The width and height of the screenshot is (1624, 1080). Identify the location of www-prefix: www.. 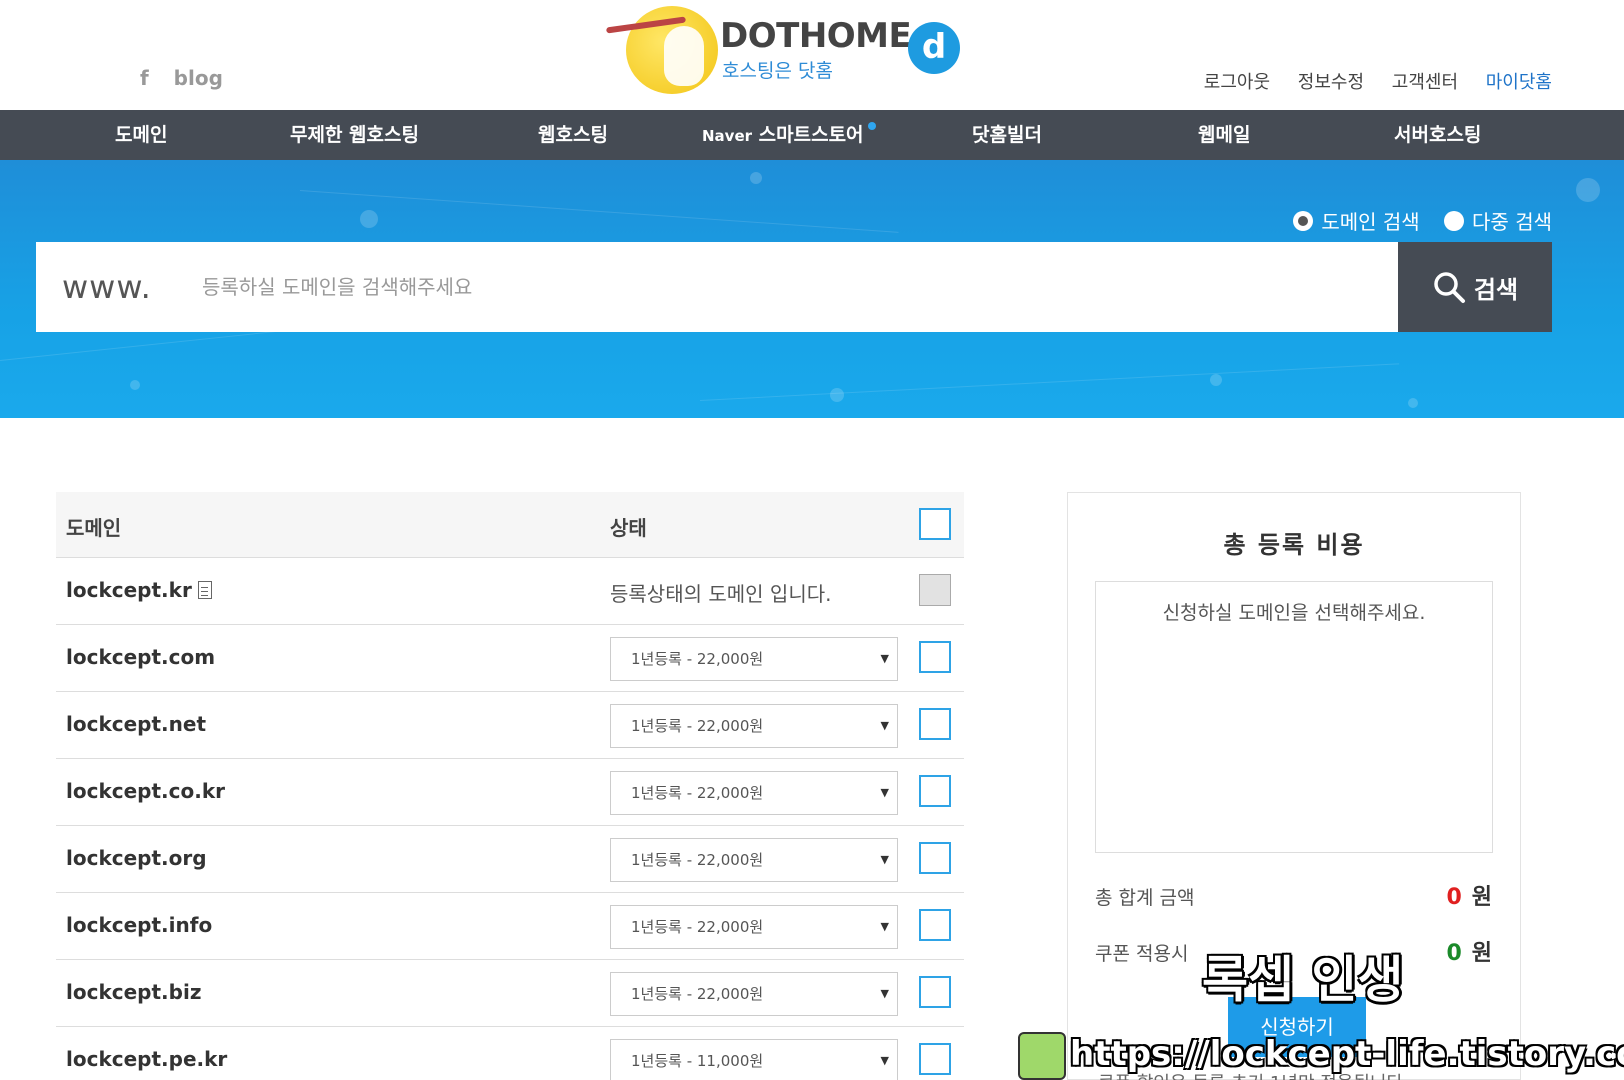
(107, 287).